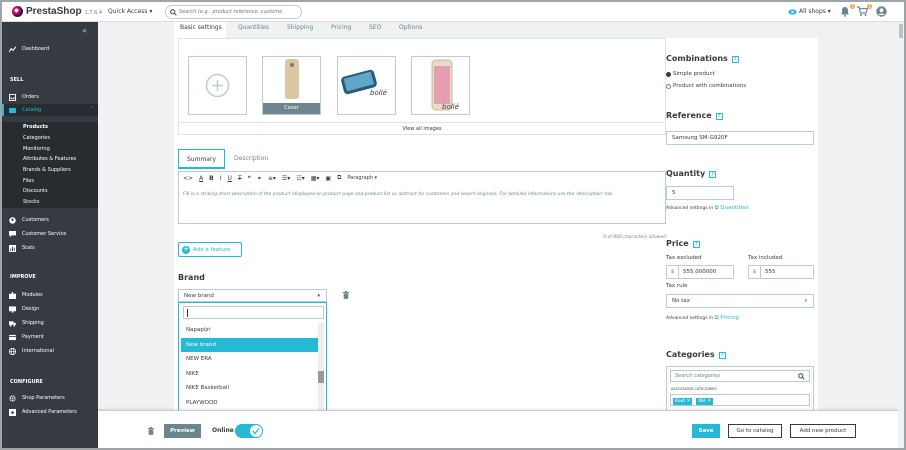 The image size is (906, 450). I want to click on brand-select: New brand ▾, so click(252, 295).